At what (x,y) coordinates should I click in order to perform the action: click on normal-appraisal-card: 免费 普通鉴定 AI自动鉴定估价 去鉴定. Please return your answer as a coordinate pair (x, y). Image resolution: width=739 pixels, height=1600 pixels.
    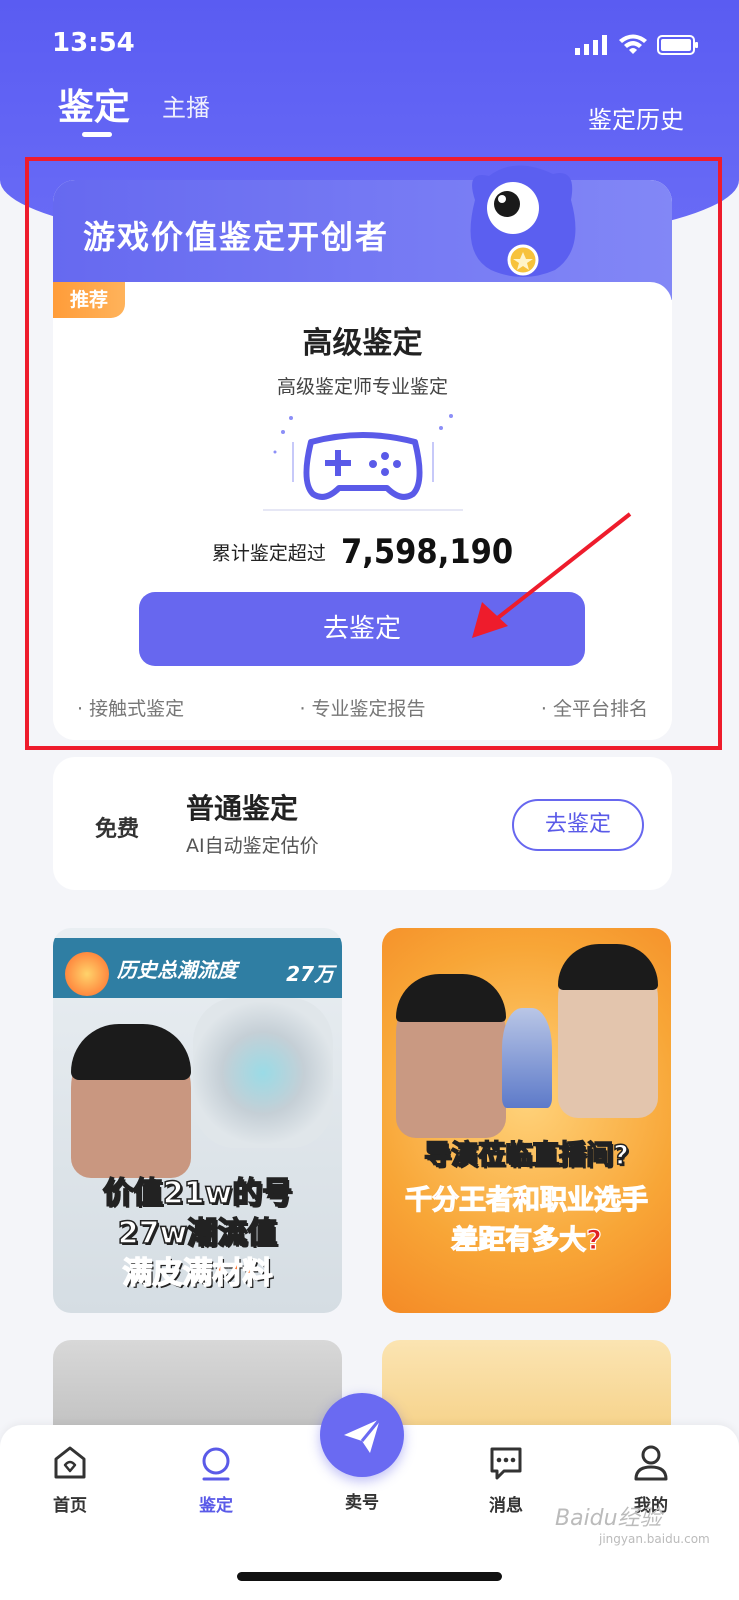
    Looking at the image, I should click on (362, 823).